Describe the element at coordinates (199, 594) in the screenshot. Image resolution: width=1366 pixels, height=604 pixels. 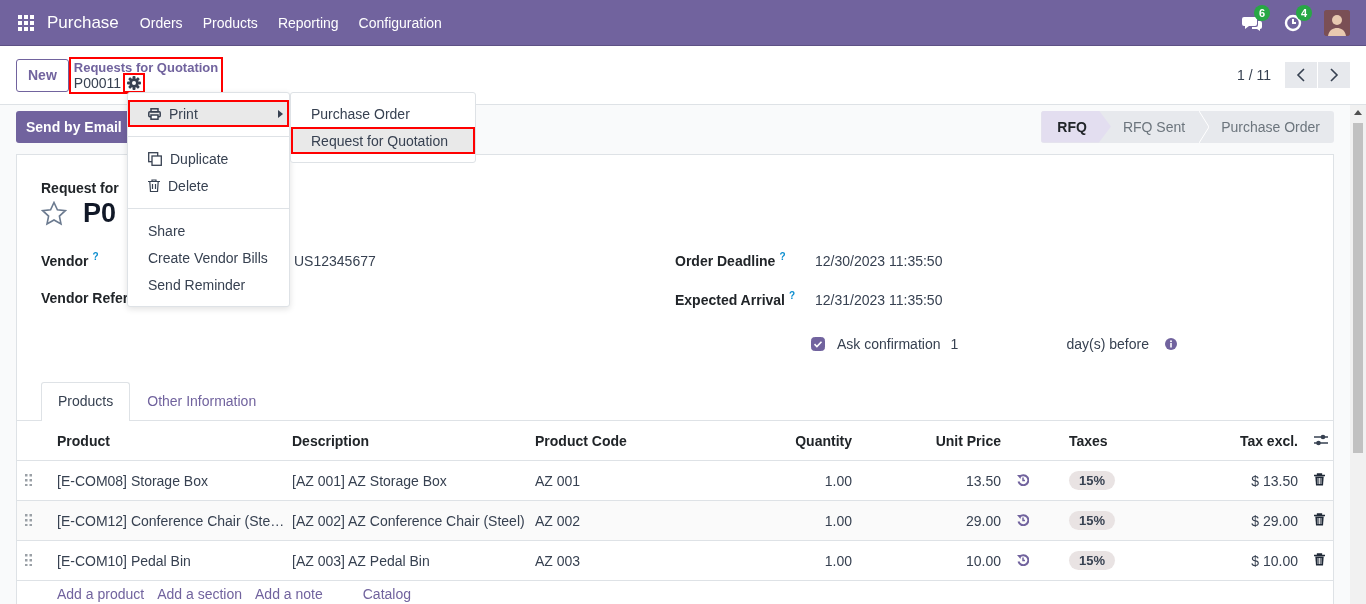
I see `add-line-link: Add a section` at that location.